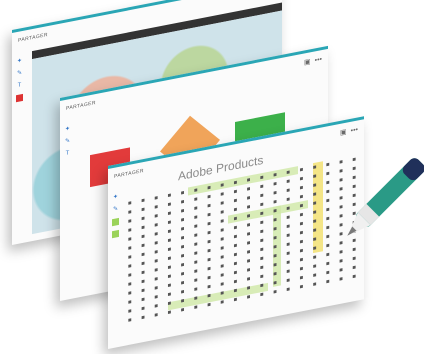 This screenshot has height=354, width=424. Describe the element at coordinates (385, 197) in the screenshot. I see `pen-icon` at that location.